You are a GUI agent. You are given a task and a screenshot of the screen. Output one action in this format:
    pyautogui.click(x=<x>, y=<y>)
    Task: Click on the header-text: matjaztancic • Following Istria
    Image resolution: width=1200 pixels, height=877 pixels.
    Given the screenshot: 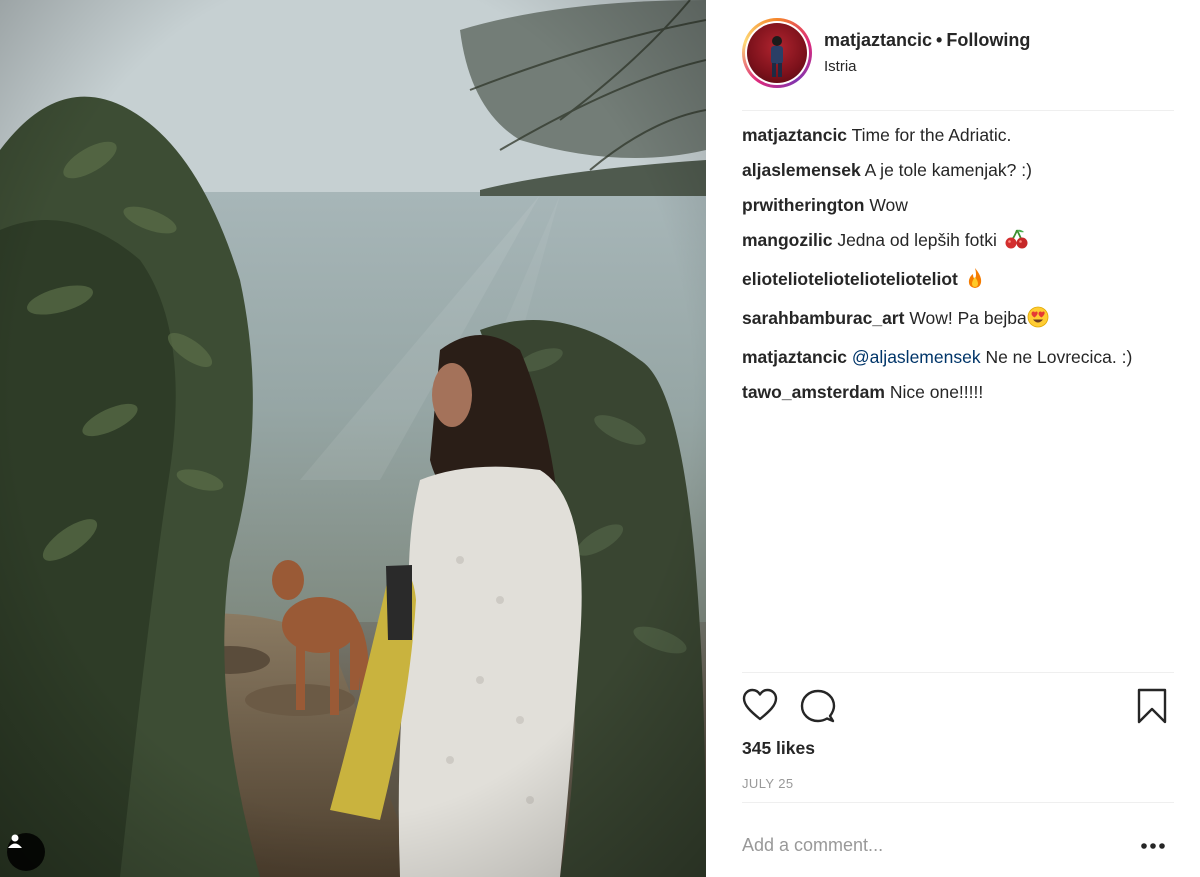 What is the action you would take?
    pyautogui.click(x=927, y=52)
    